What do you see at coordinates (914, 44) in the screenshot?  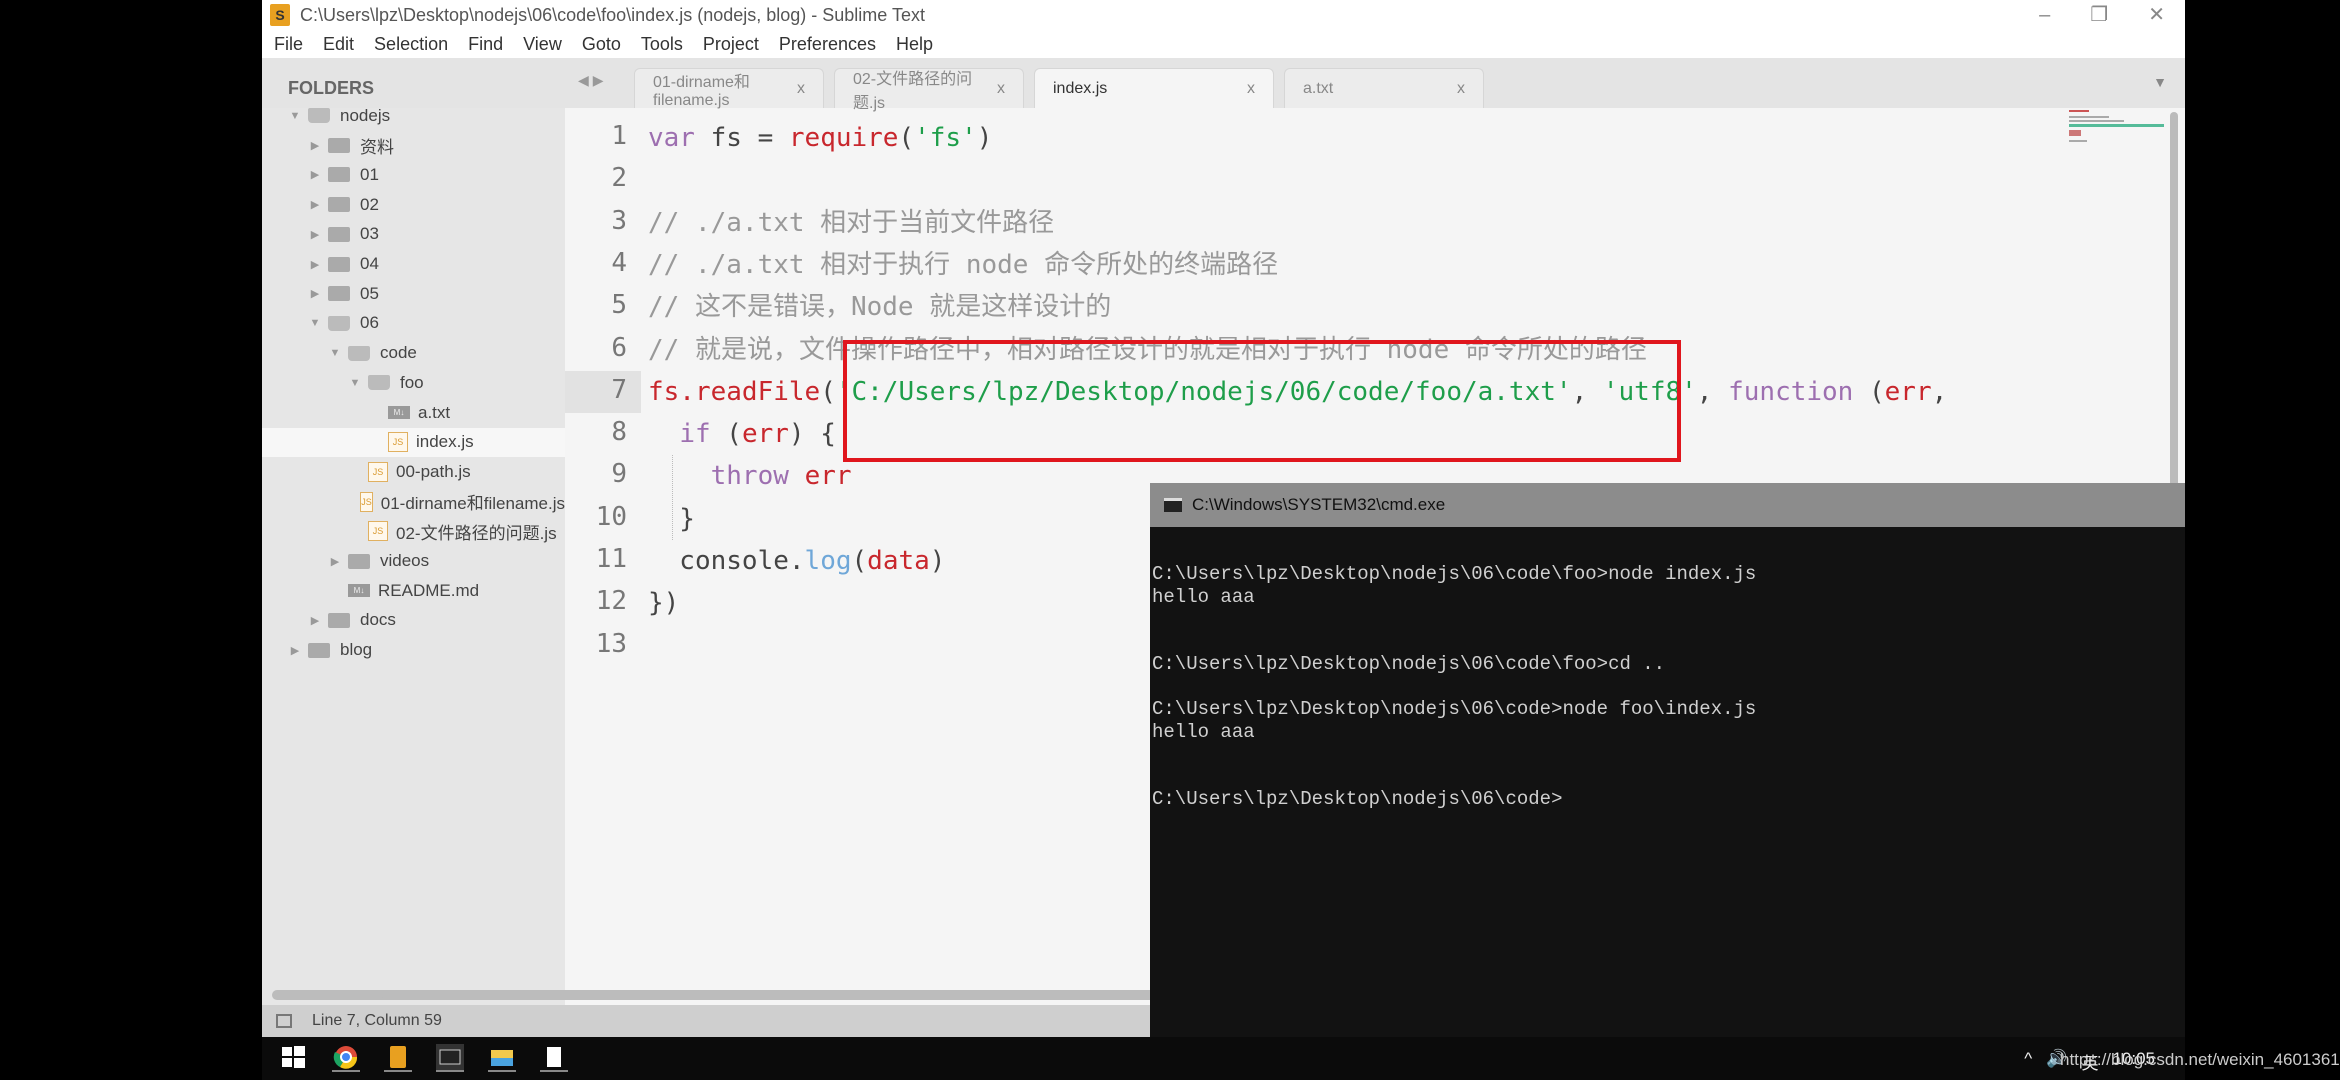 I see `menu-help: Help` at bounding box center [914, 44].